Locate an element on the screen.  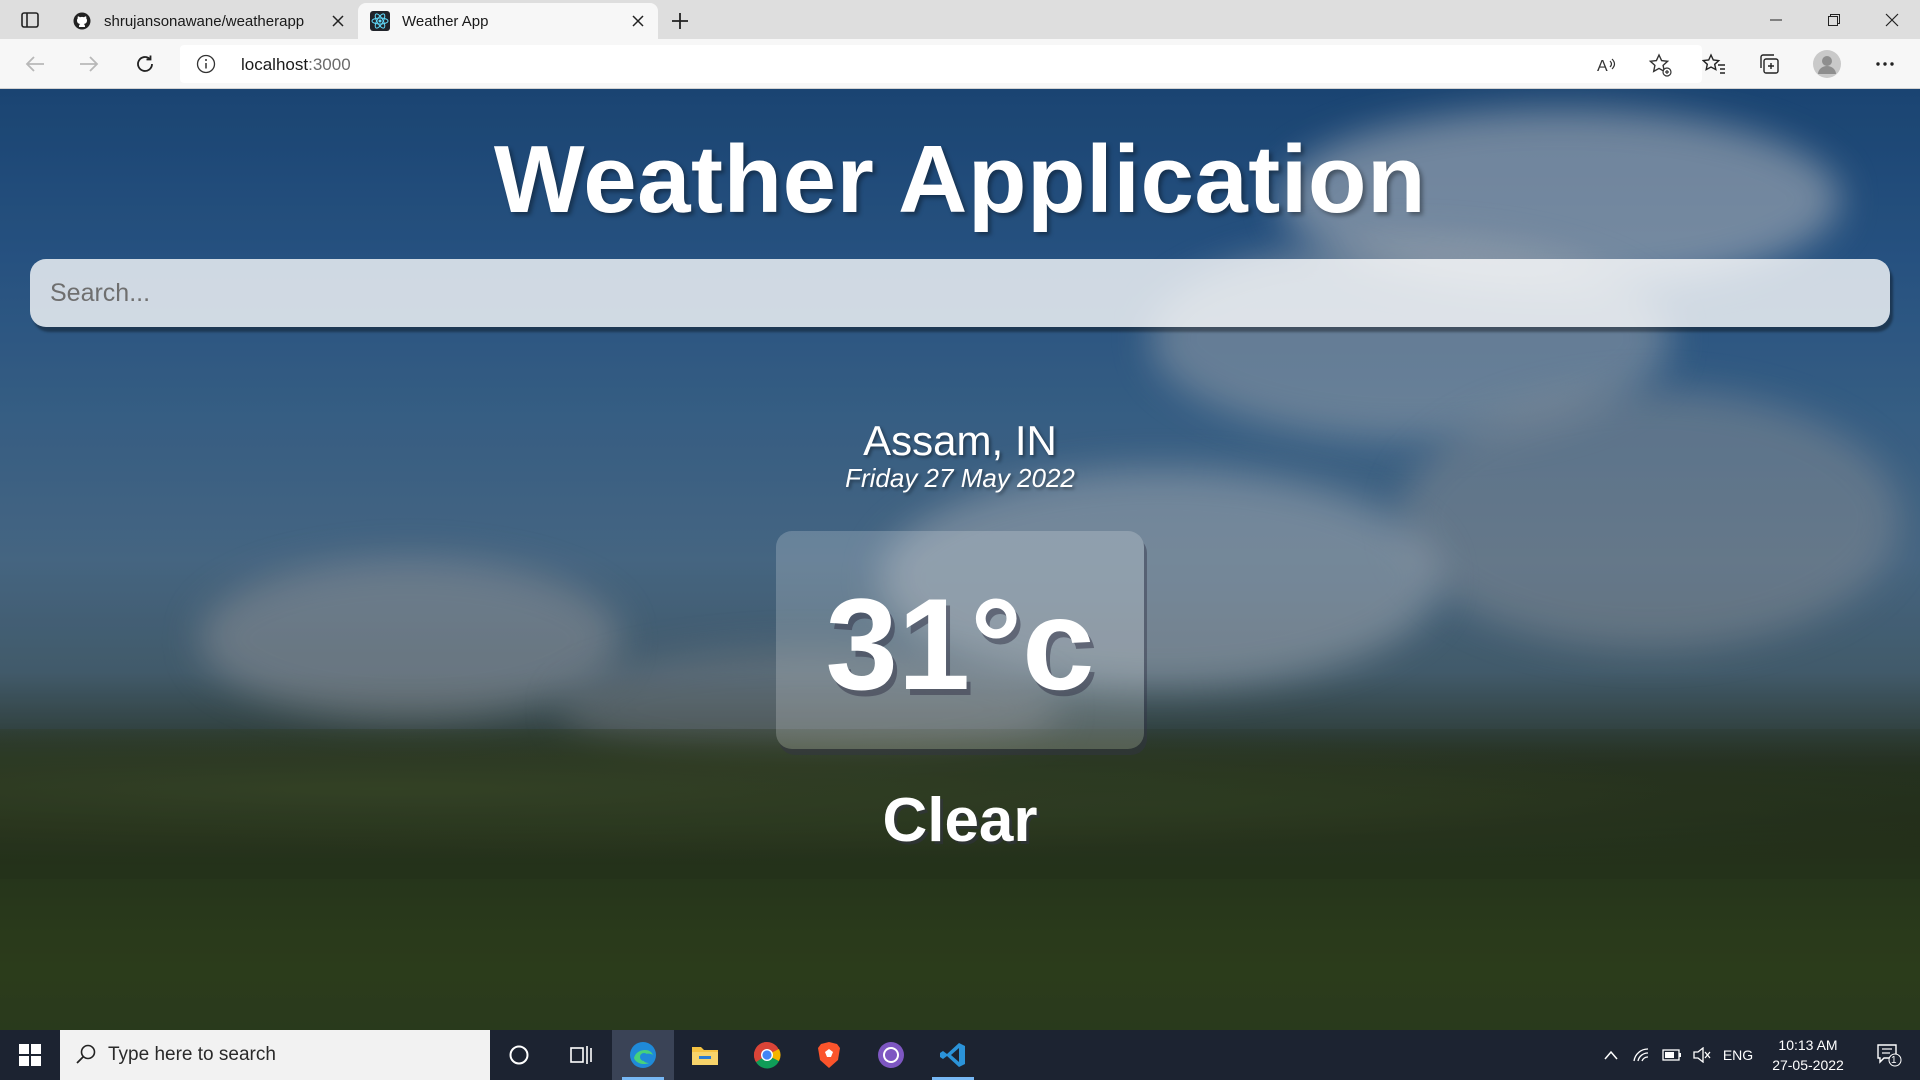
search-input is located at coordinates (960, 293).